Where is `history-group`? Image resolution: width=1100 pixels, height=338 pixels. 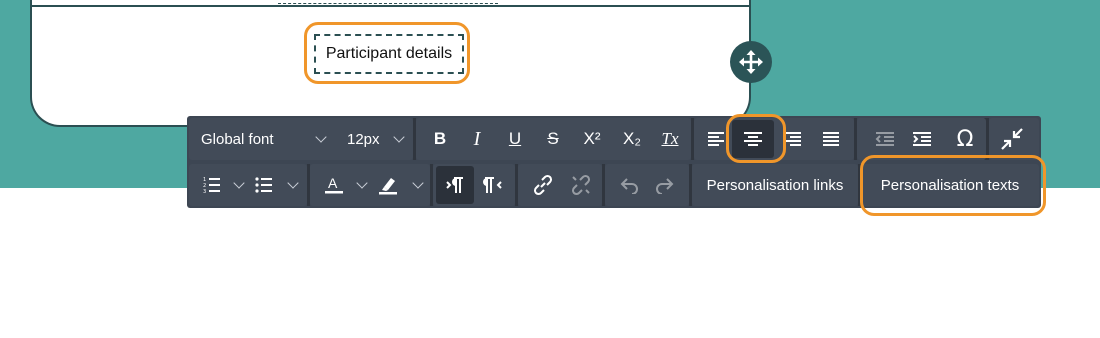 history-group is located at coordinates (647, 185).